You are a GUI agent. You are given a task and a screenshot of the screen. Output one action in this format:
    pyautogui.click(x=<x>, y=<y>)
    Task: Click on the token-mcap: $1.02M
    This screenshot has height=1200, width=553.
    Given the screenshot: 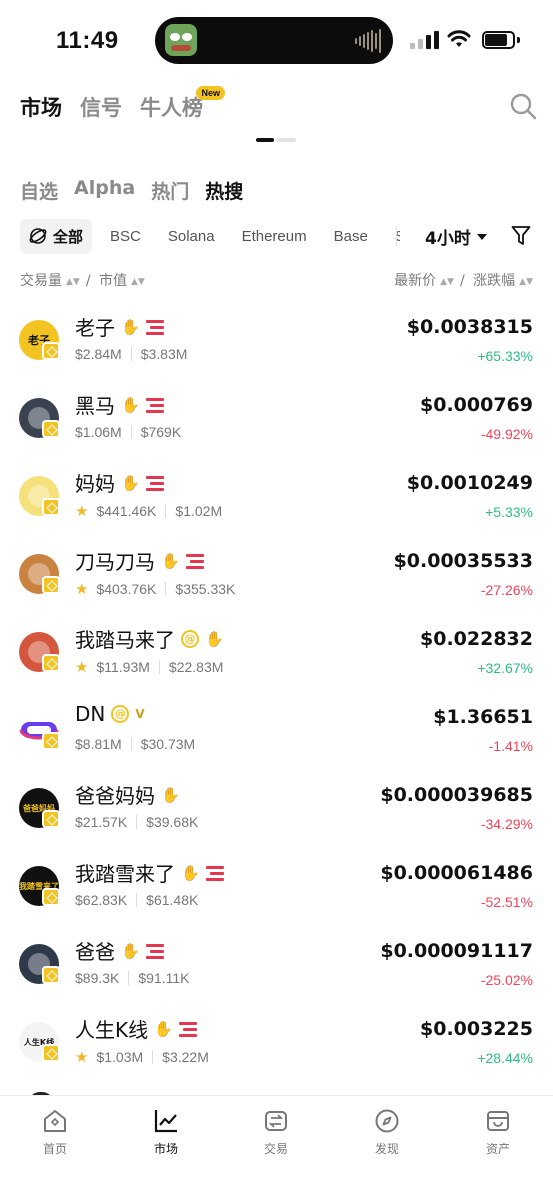 What is the action you would take?
    pyautogui.click(x=199, y=511)
    